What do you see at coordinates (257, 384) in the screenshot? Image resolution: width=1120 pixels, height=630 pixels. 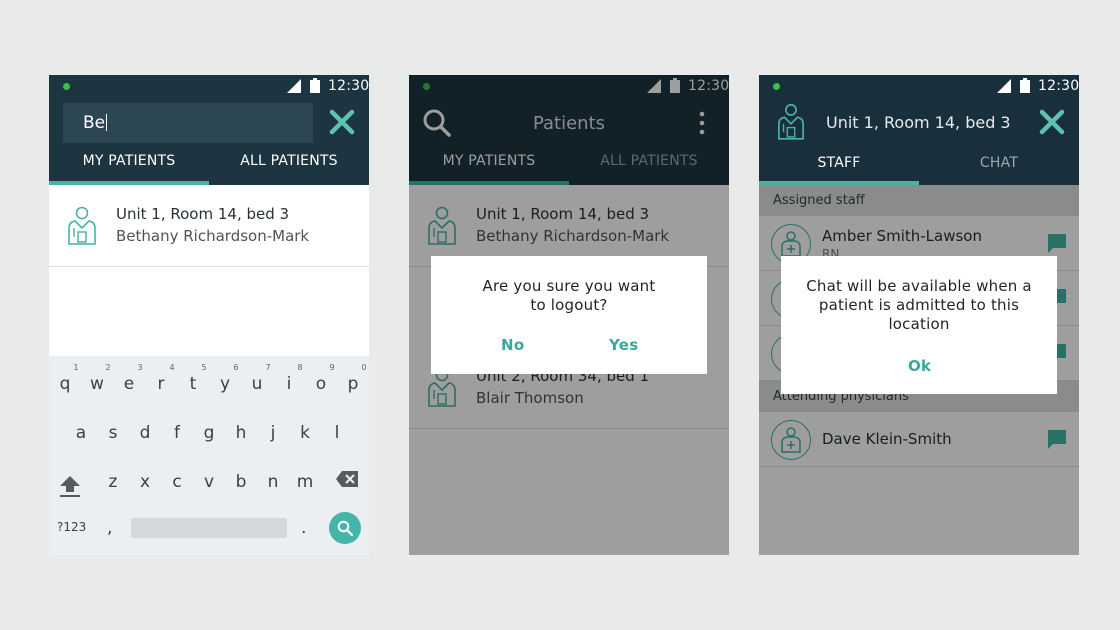 I see `key-u: u` at bounding box center [257, 384].